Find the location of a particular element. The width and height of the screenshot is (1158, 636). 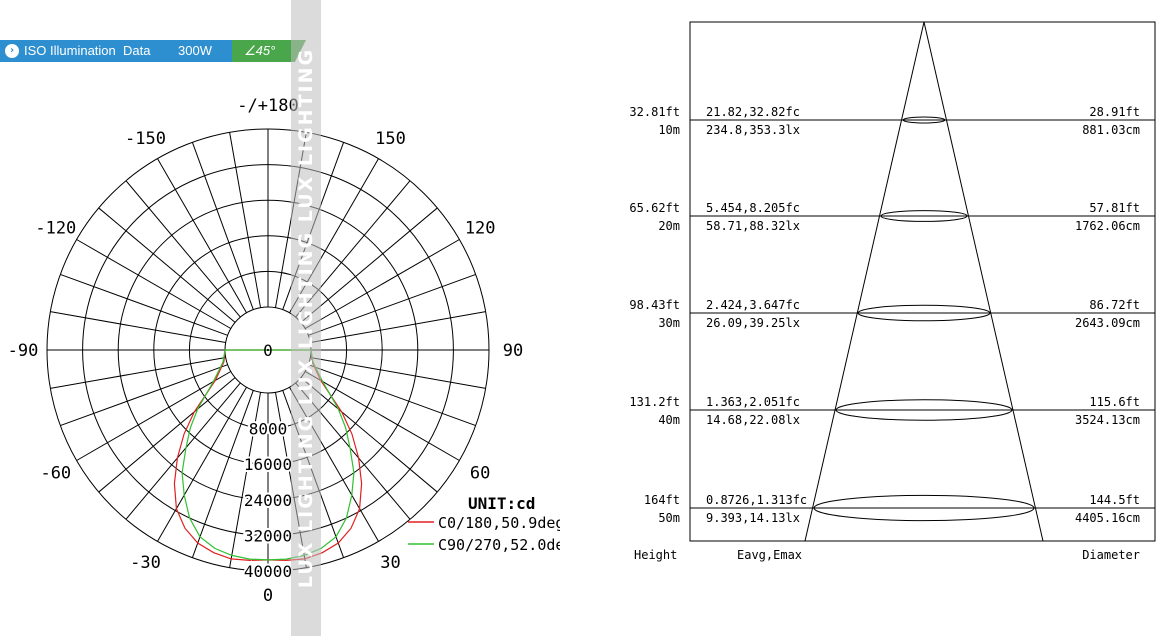

height-ft-label: 131.2ft is located at coordinates (654, 402).